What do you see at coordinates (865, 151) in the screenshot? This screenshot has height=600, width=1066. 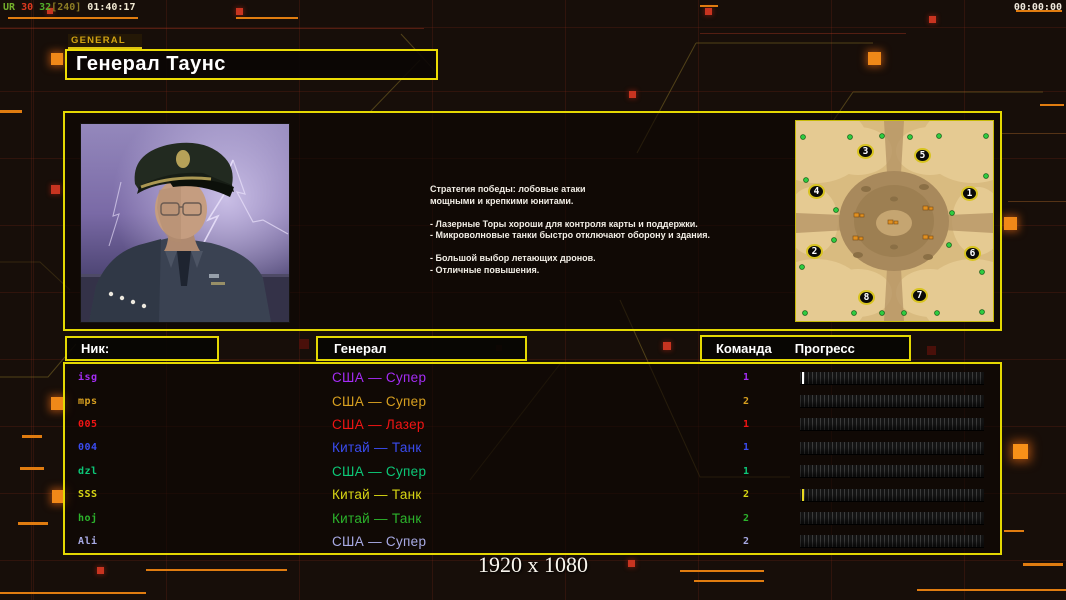 I see `start-position-marker: 3` at bounding box center [865, 151].